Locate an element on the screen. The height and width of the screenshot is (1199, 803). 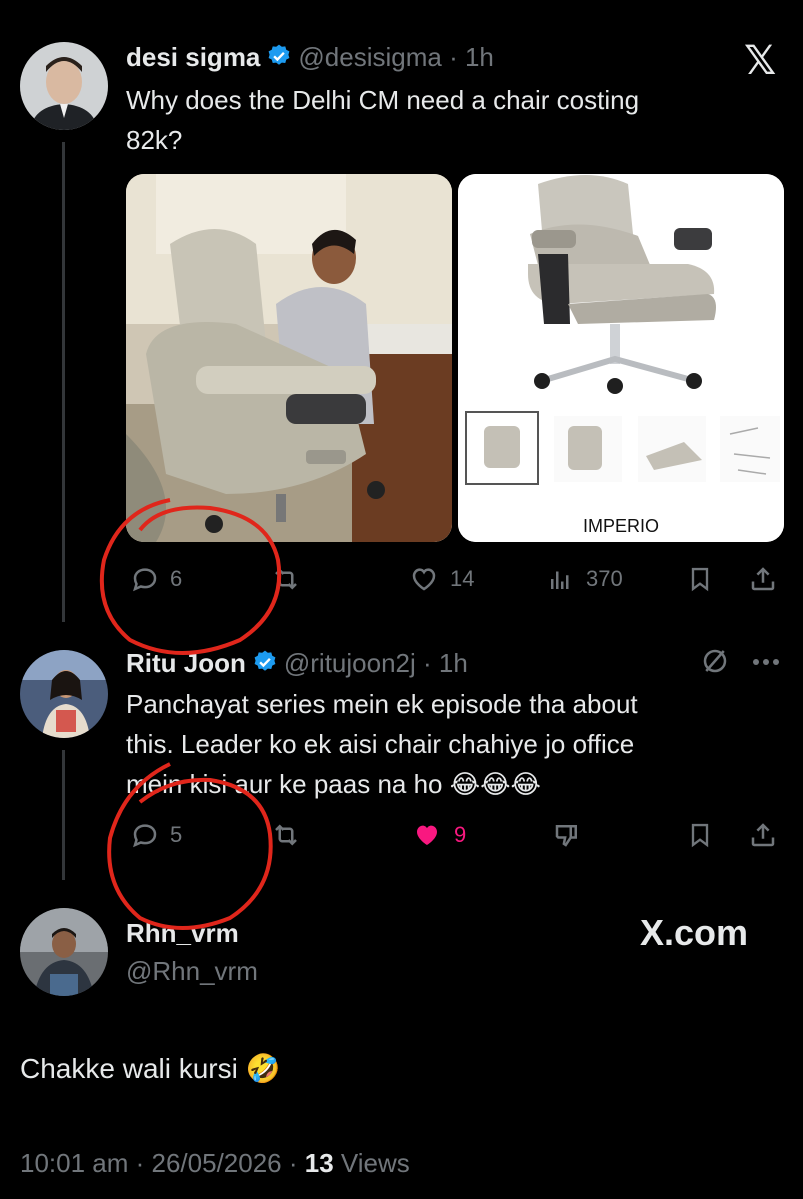
reply-downvote-button is located at coordinates (567, 835).